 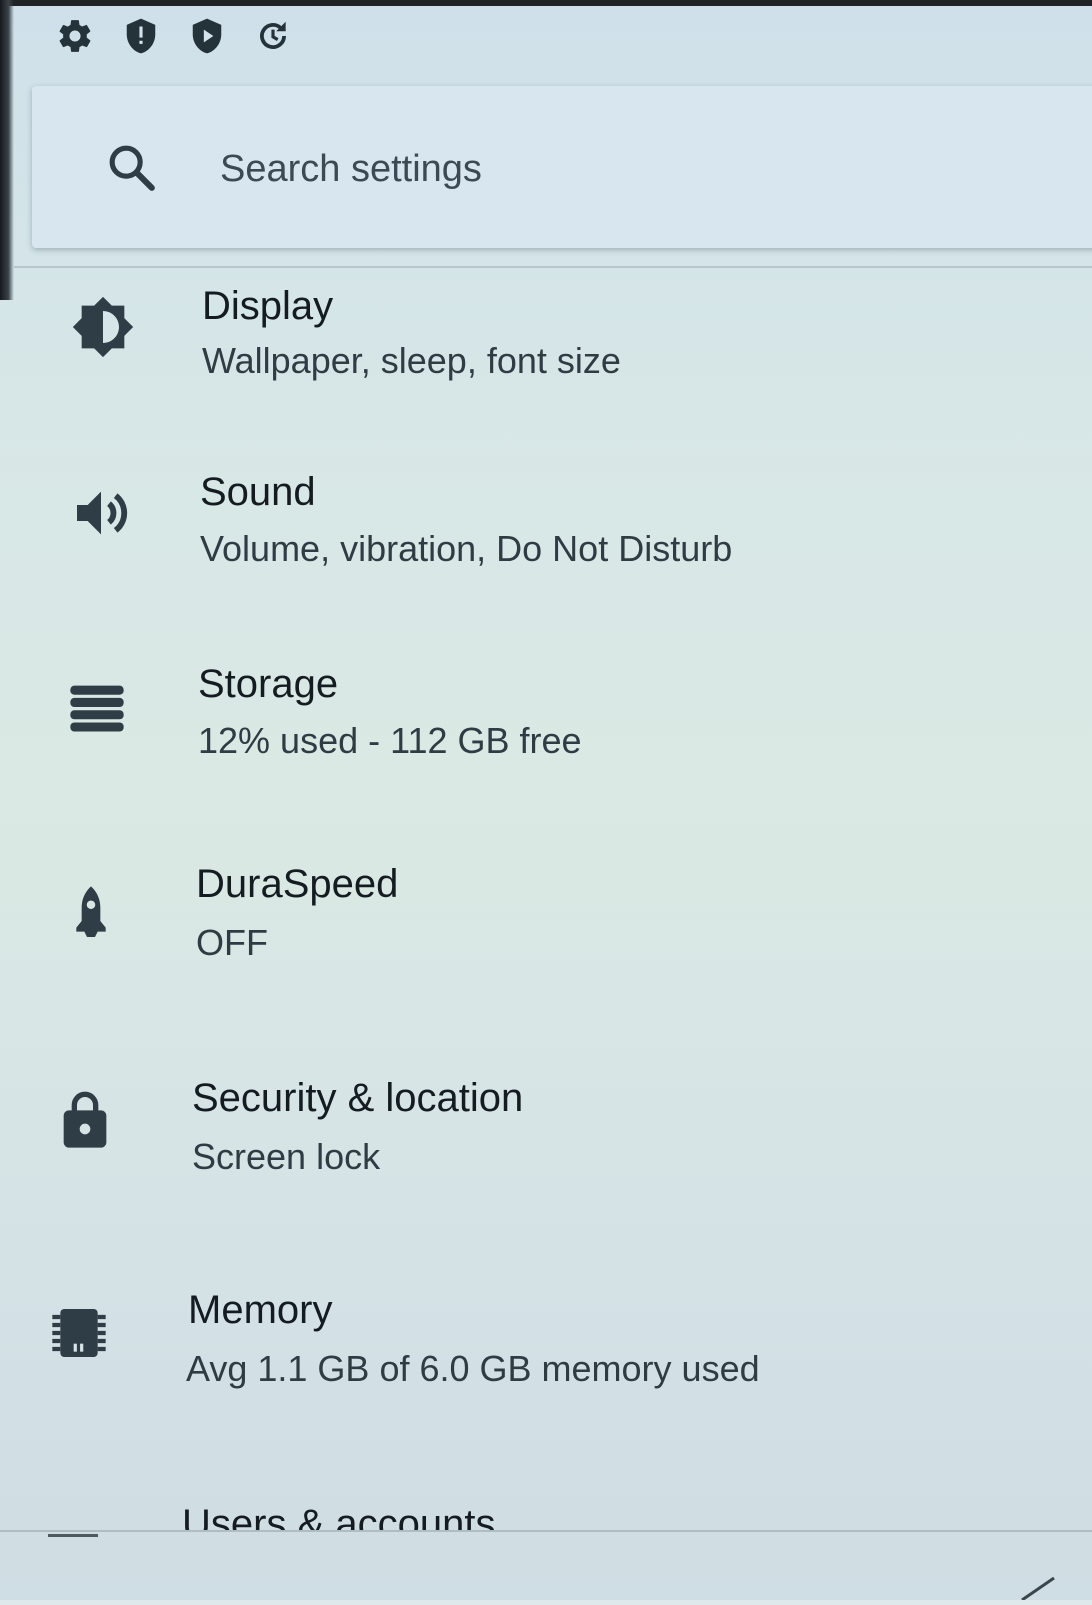 I want to click on volume-icon, so click(x=101, y=513).